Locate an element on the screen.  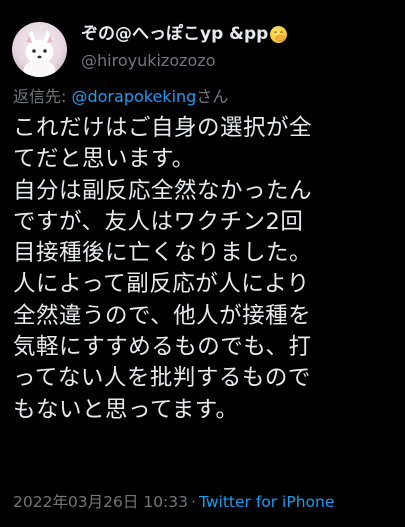
tweet-source-link: Twitter for iPhone is located at coordinates (266, 502).